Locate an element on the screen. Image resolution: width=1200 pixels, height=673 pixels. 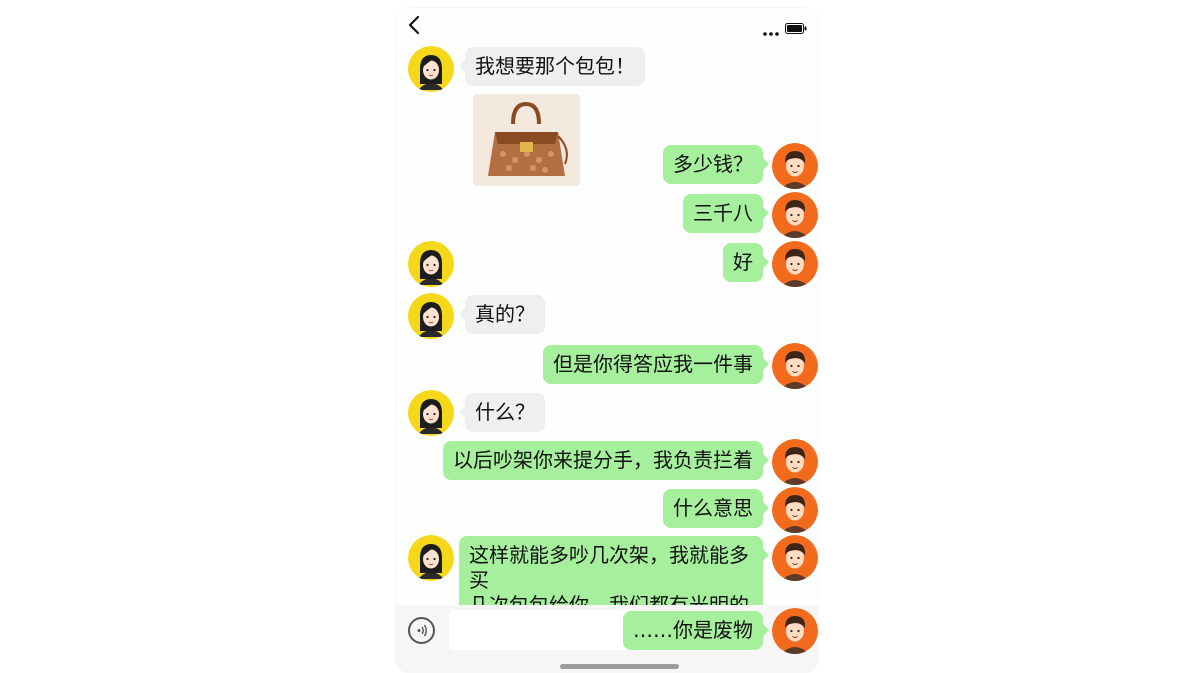
chevron-left-icon is located at coordinates (415, 25).